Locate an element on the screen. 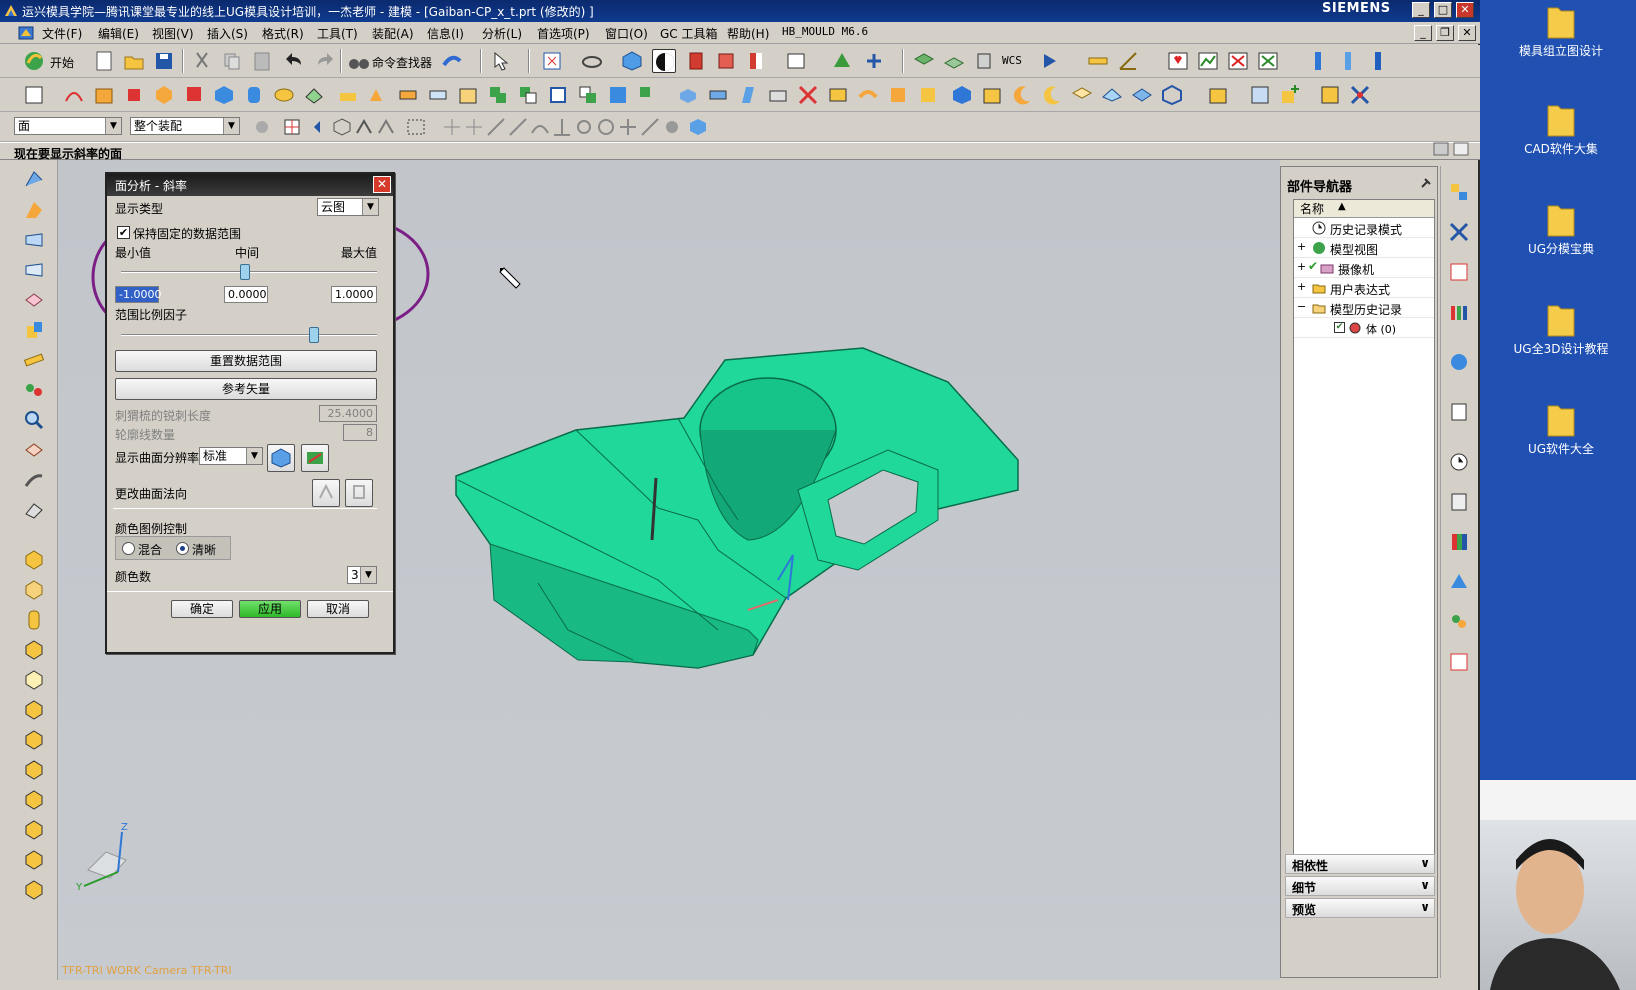 Image resolution: width=1636 pixels, height=990 pixels. mid-value-field: 0.0000 is located at coordinates (246, 294).